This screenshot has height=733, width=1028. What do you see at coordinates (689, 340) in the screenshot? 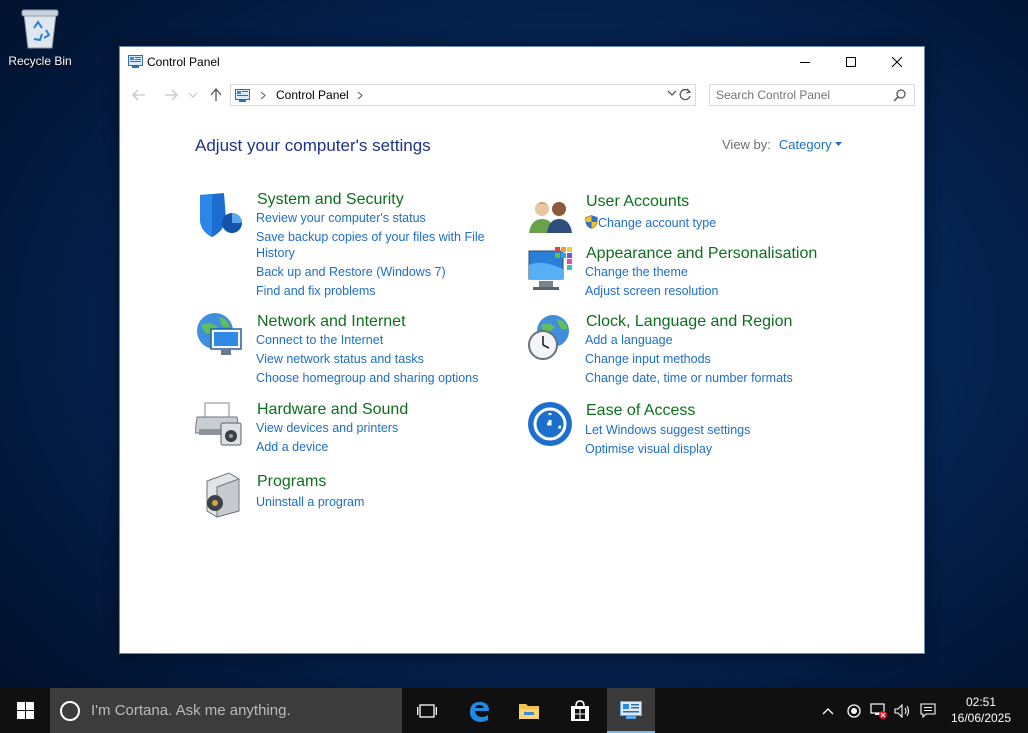
I see `link-add-language: Add a language` at bounding box center [689, 340].